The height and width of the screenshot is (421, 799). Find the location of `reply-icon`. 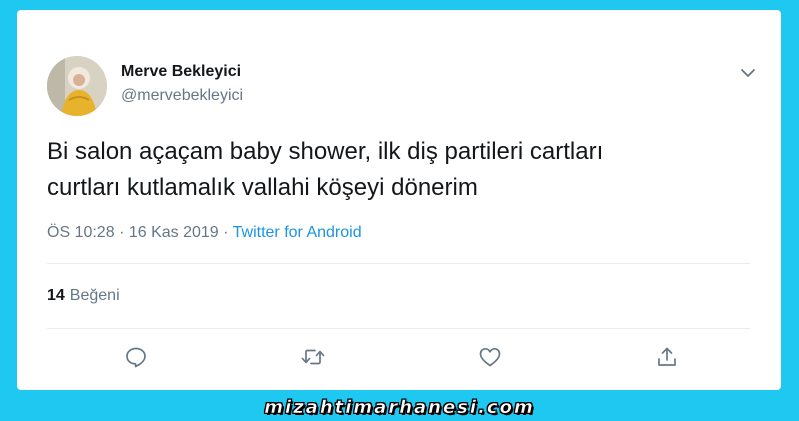

reply-icon is located at coordinates (136, 357).